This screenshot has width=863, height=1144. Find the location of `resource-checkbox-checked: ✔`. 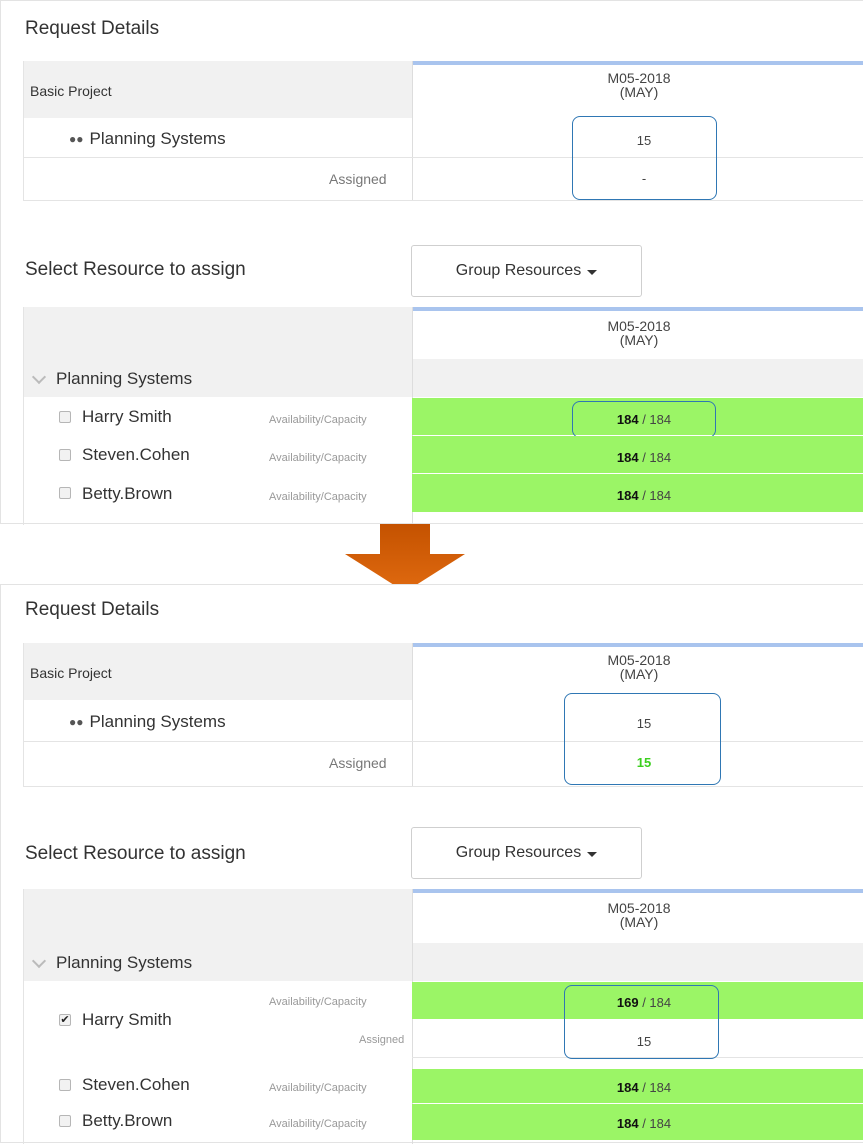

resource-checkbox-checked: ✔ is located at coordinates (65, 1020).